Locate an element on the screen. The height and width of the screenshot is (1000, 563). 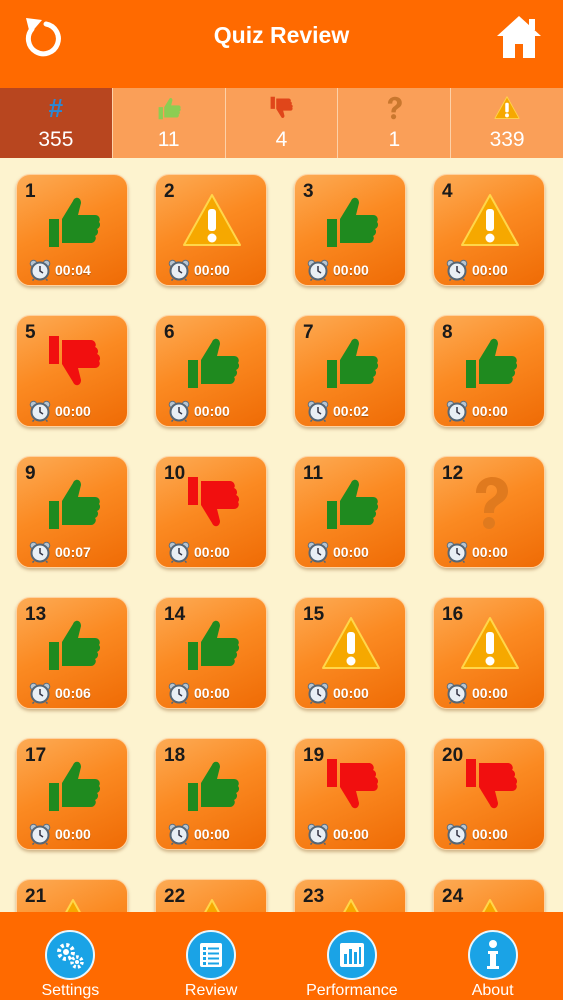
question-number: 2 is located at coordinates (169, 191).